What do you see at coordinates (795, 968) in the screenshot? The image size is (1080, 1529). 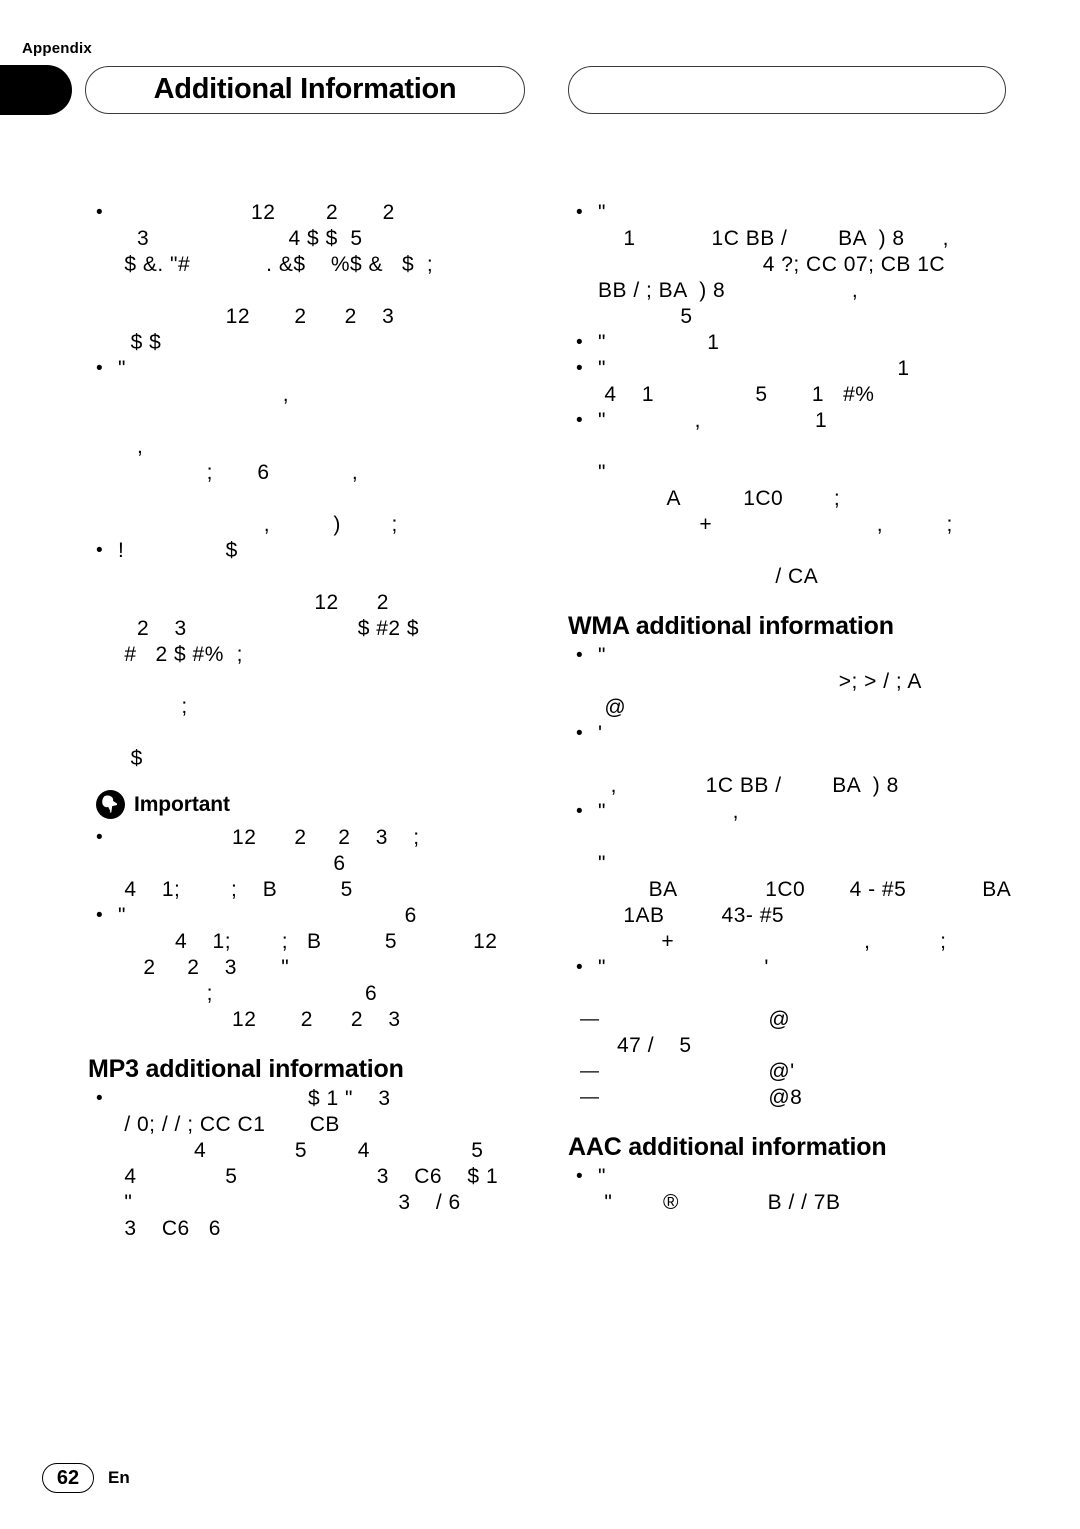 I see `body-line-first: " '` at bounding box center [795, 968].